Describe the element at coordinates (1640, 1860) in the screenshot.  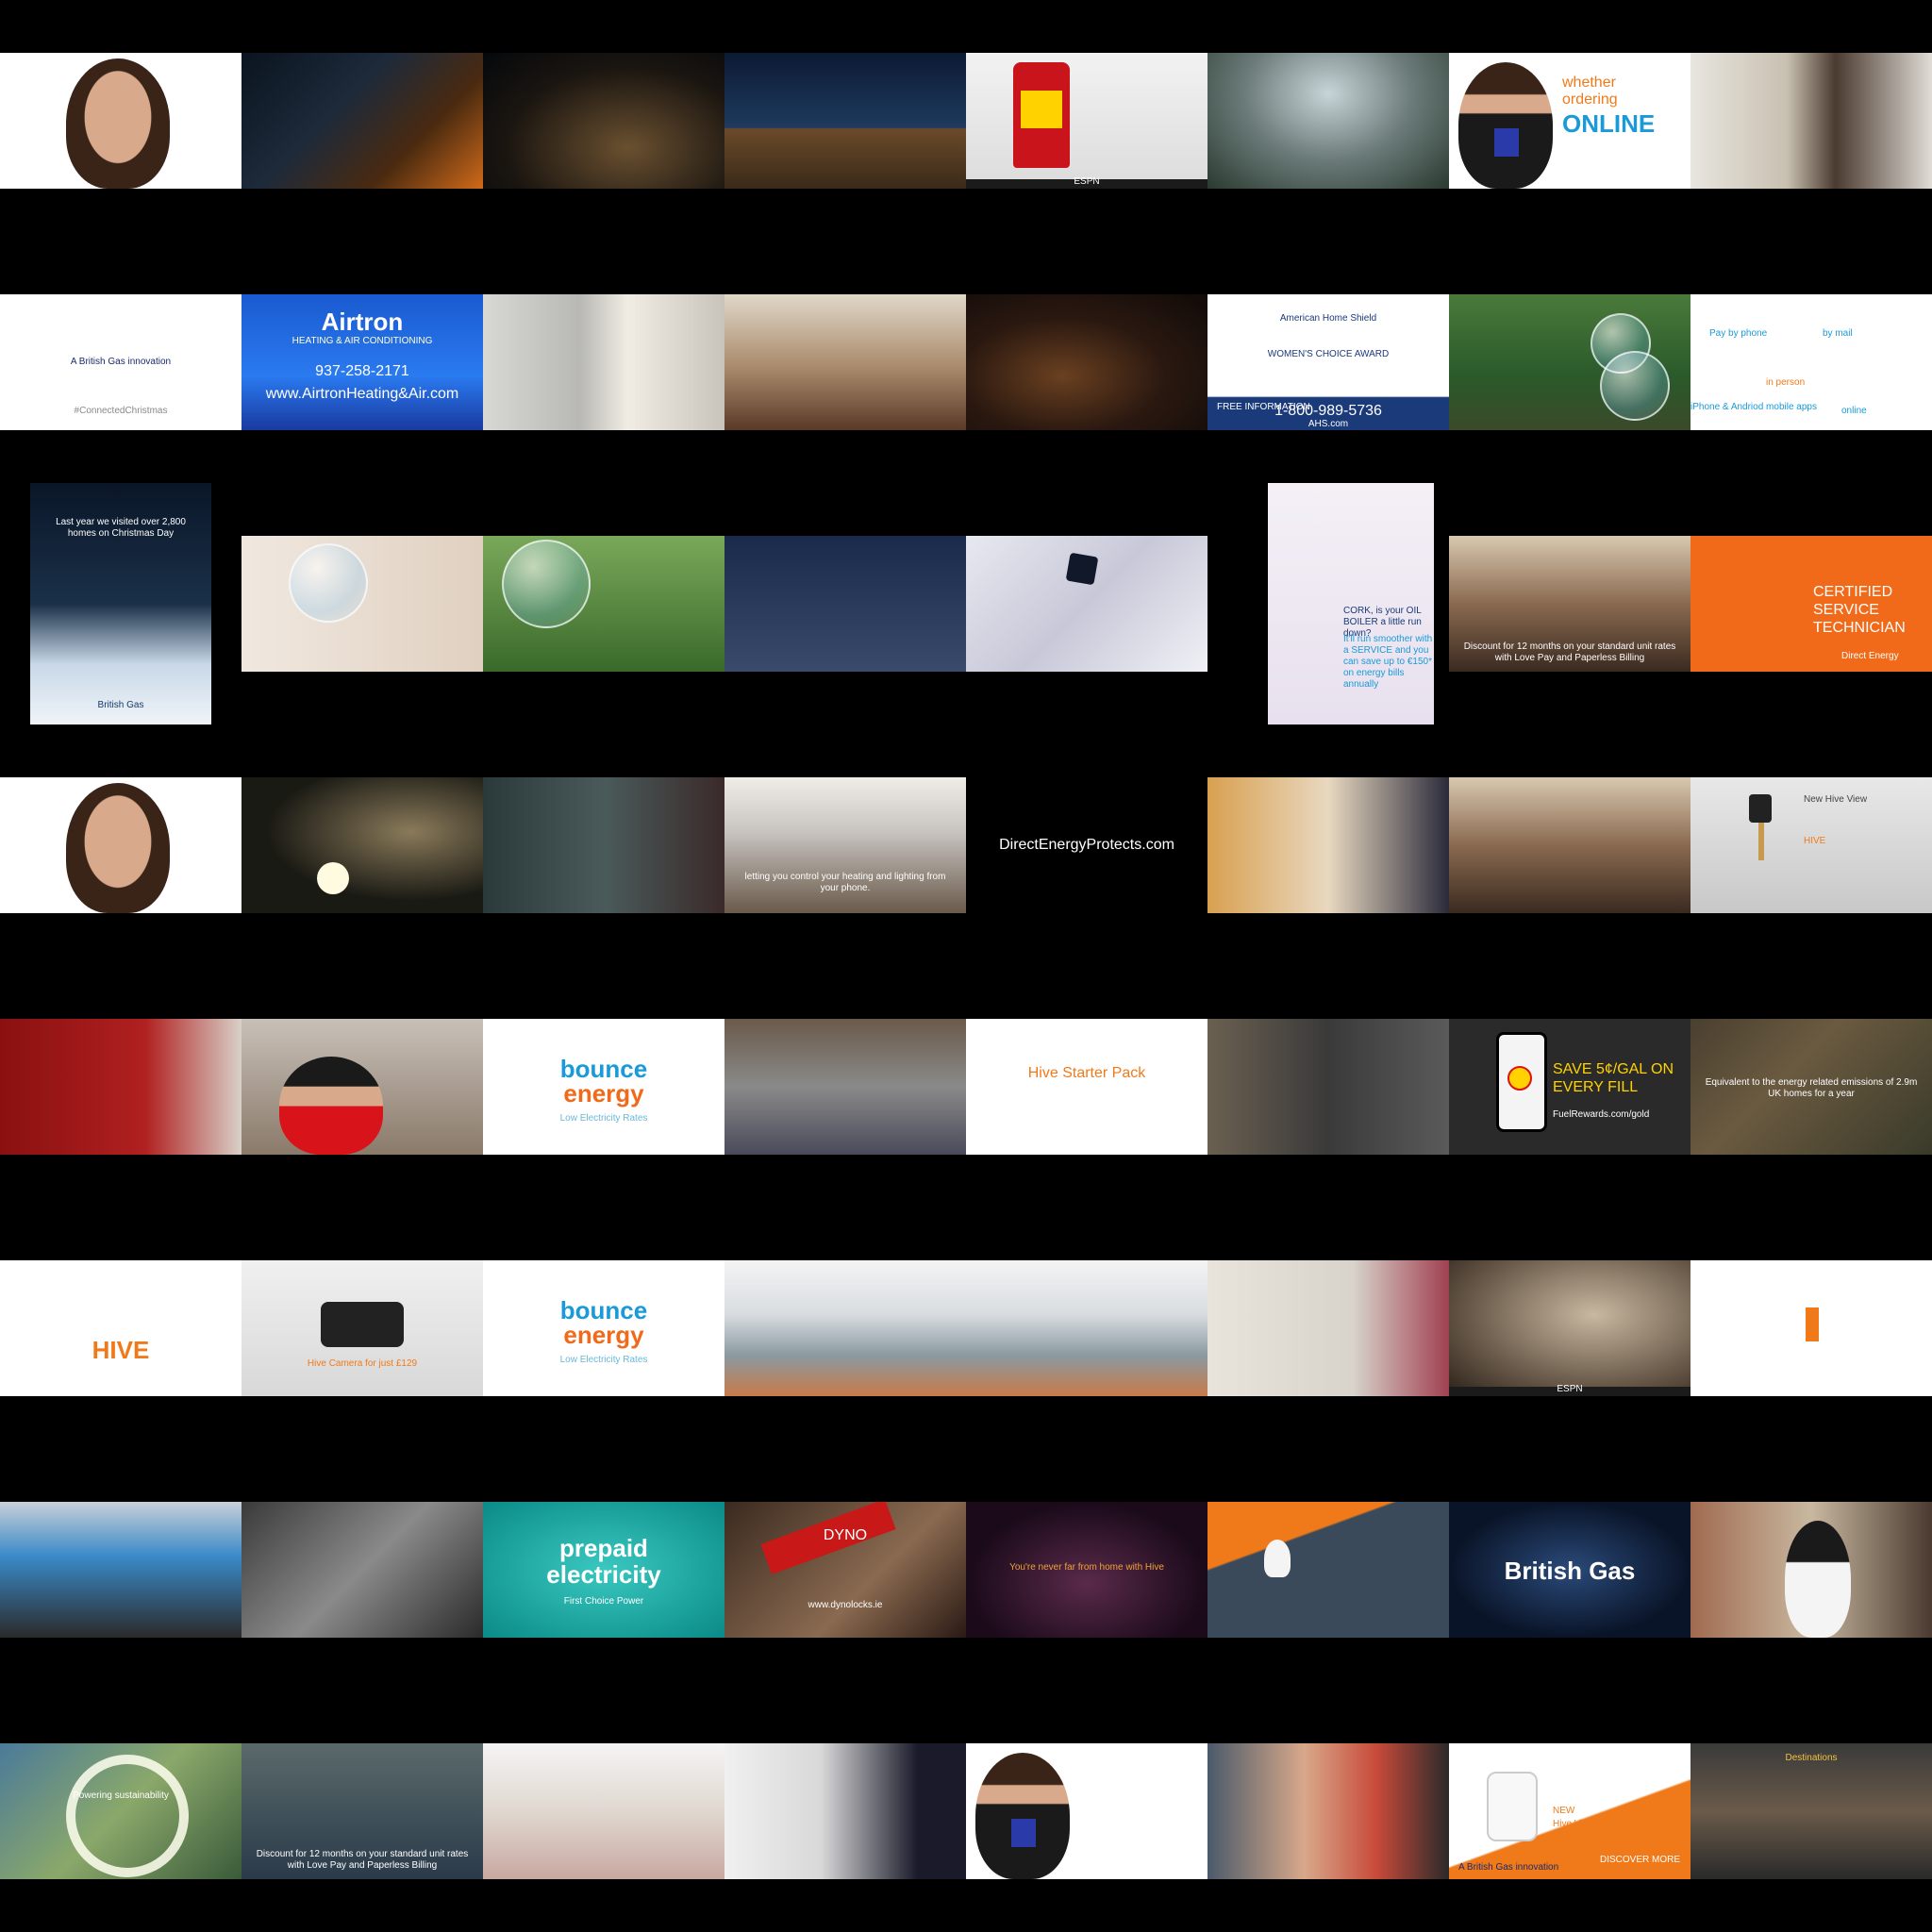
I see `thumbnail-caption: DISCOVER MORE` at that location.